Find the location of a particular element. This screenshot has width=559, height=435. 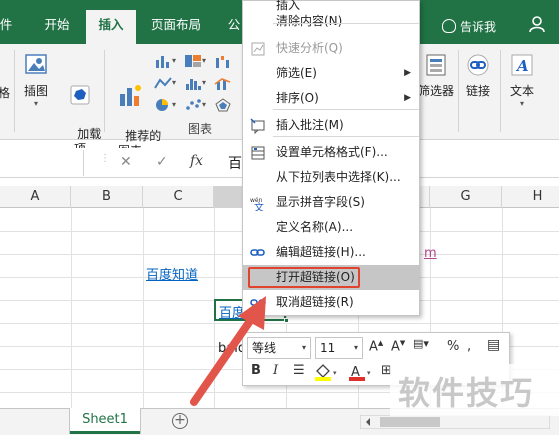

waterfall-chart-icon is located at coordinates (223, 61).